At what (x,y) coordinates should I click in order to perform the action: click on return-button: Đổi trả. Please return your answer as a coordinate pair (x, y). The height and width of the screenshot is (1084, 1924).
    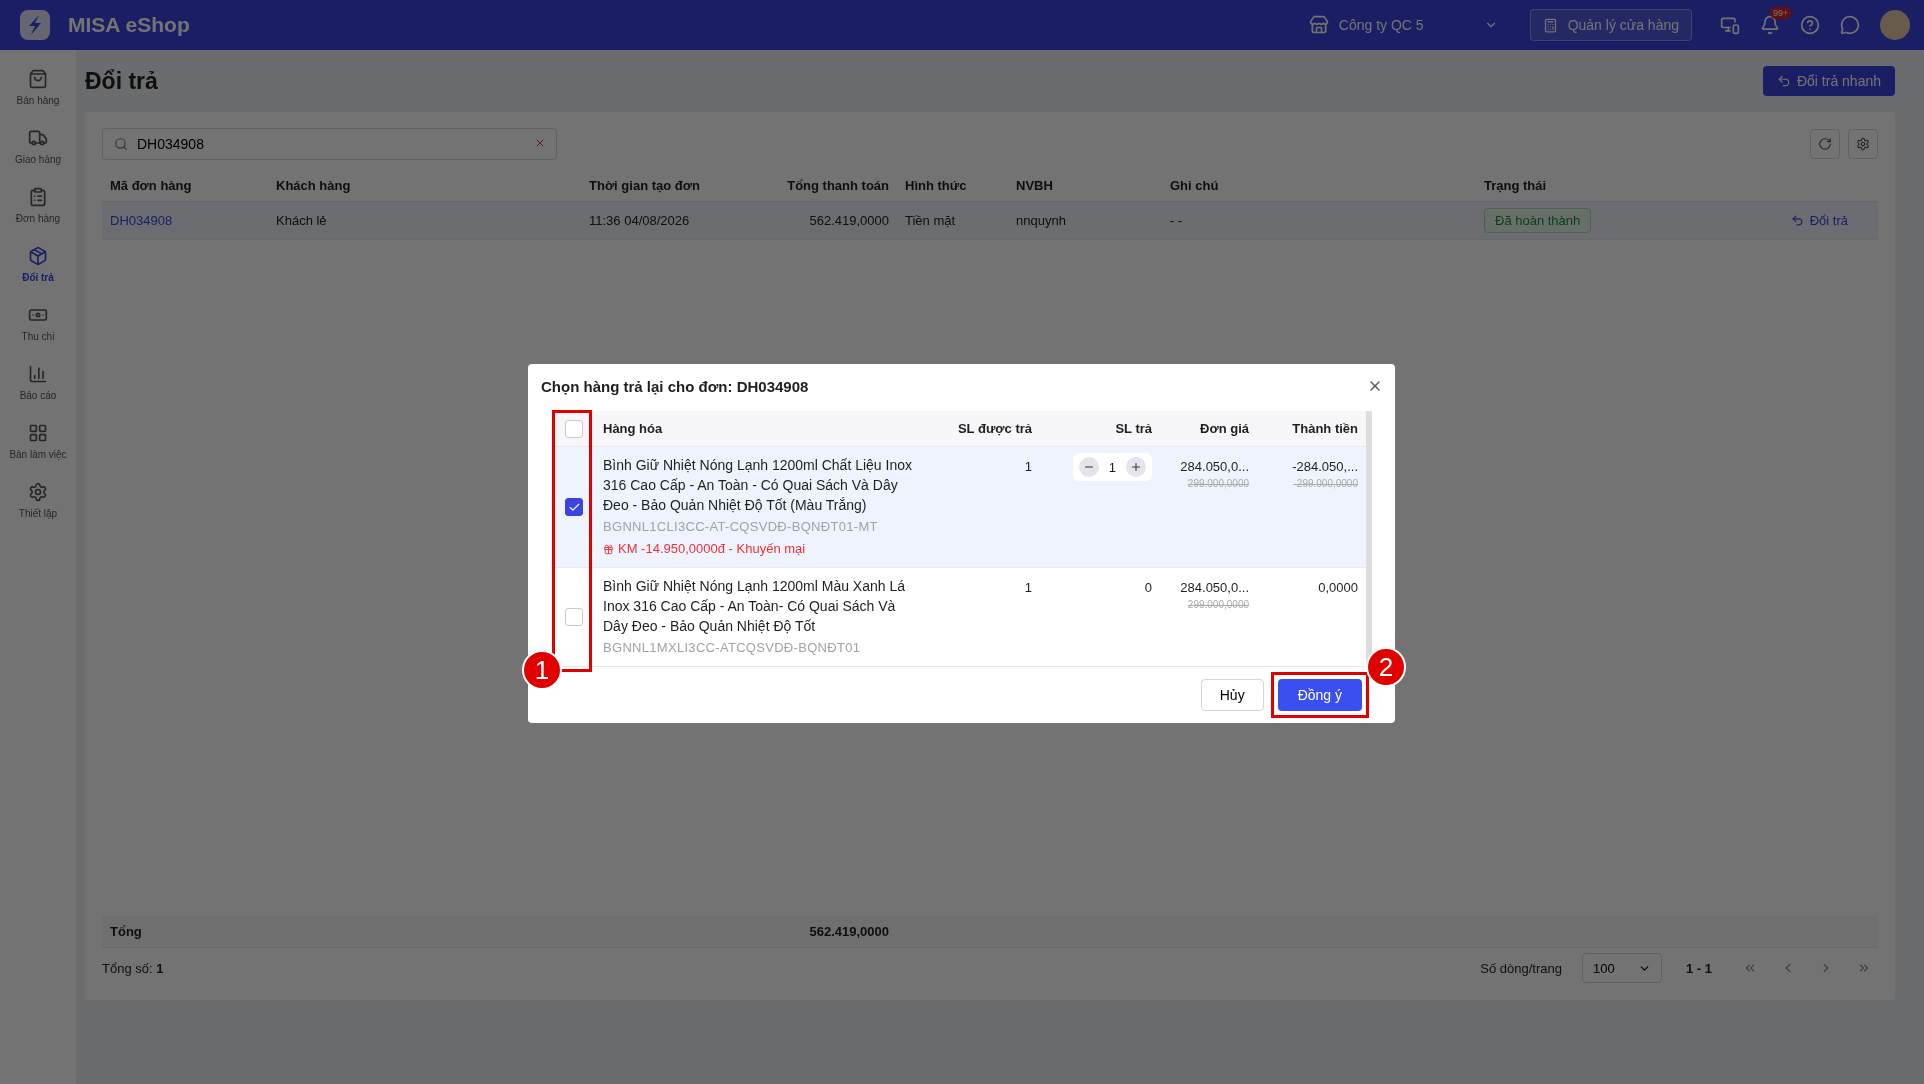
    Looking at the image, I should click on (1819, 220).